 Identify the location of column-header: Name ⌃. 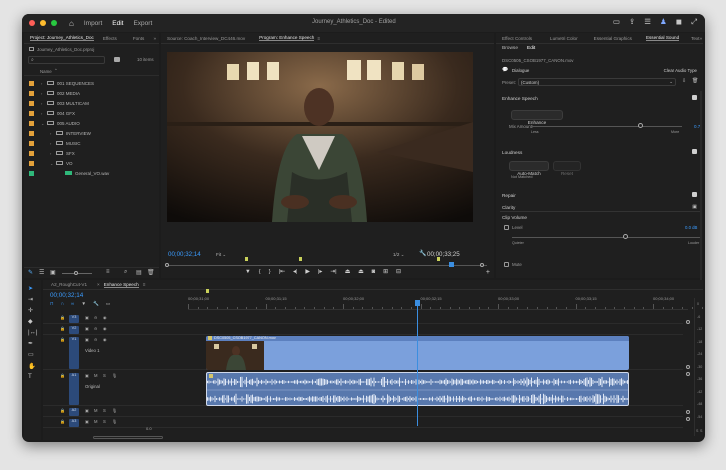
(91, 71).